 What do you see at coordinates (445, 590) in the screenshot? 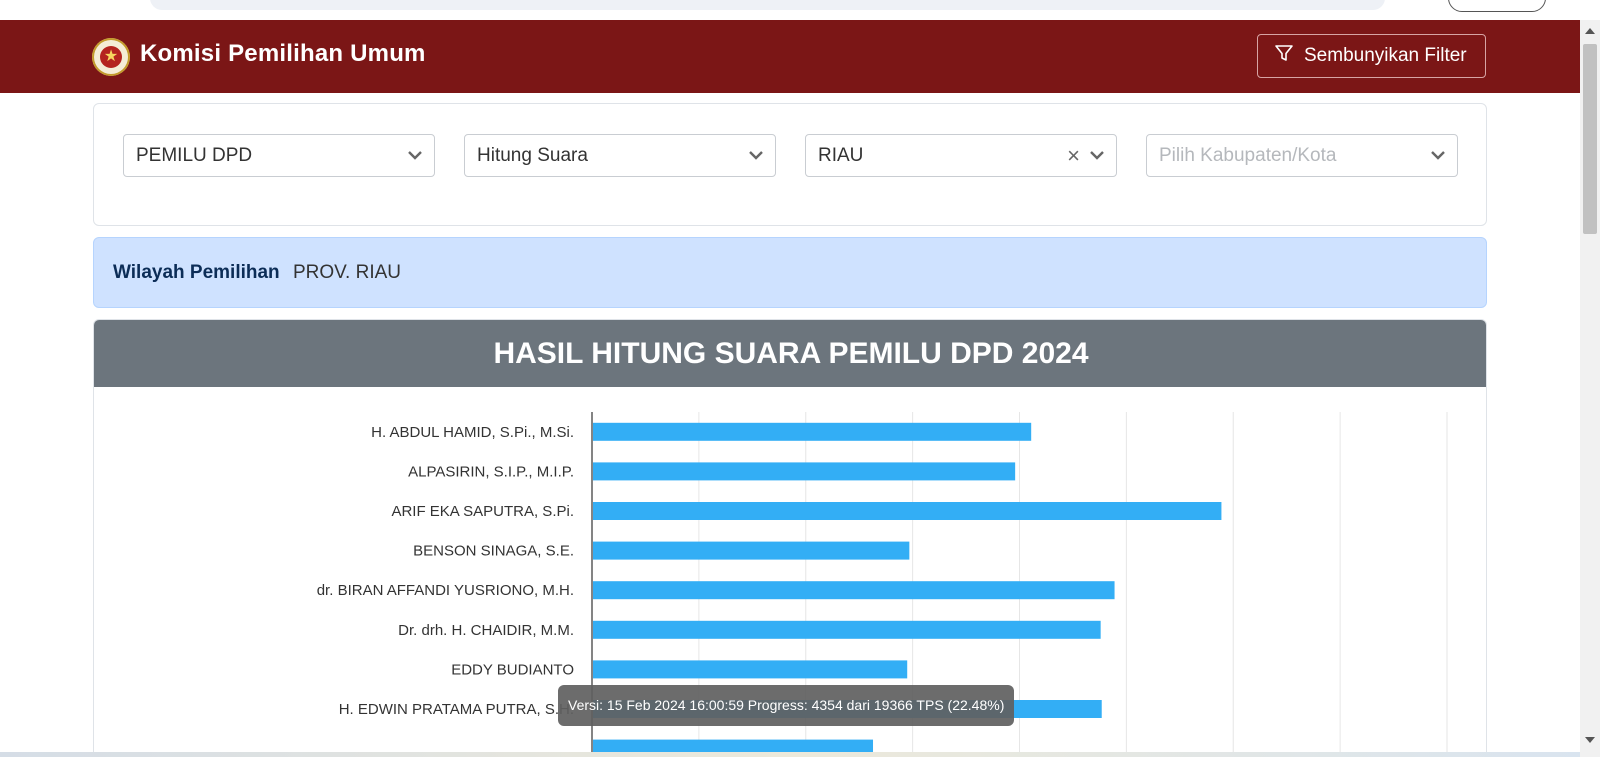
I see `category-label: dr. BIRAN AFFANDI YUSRIONO, M.H.` at bounding box center [445, 590].